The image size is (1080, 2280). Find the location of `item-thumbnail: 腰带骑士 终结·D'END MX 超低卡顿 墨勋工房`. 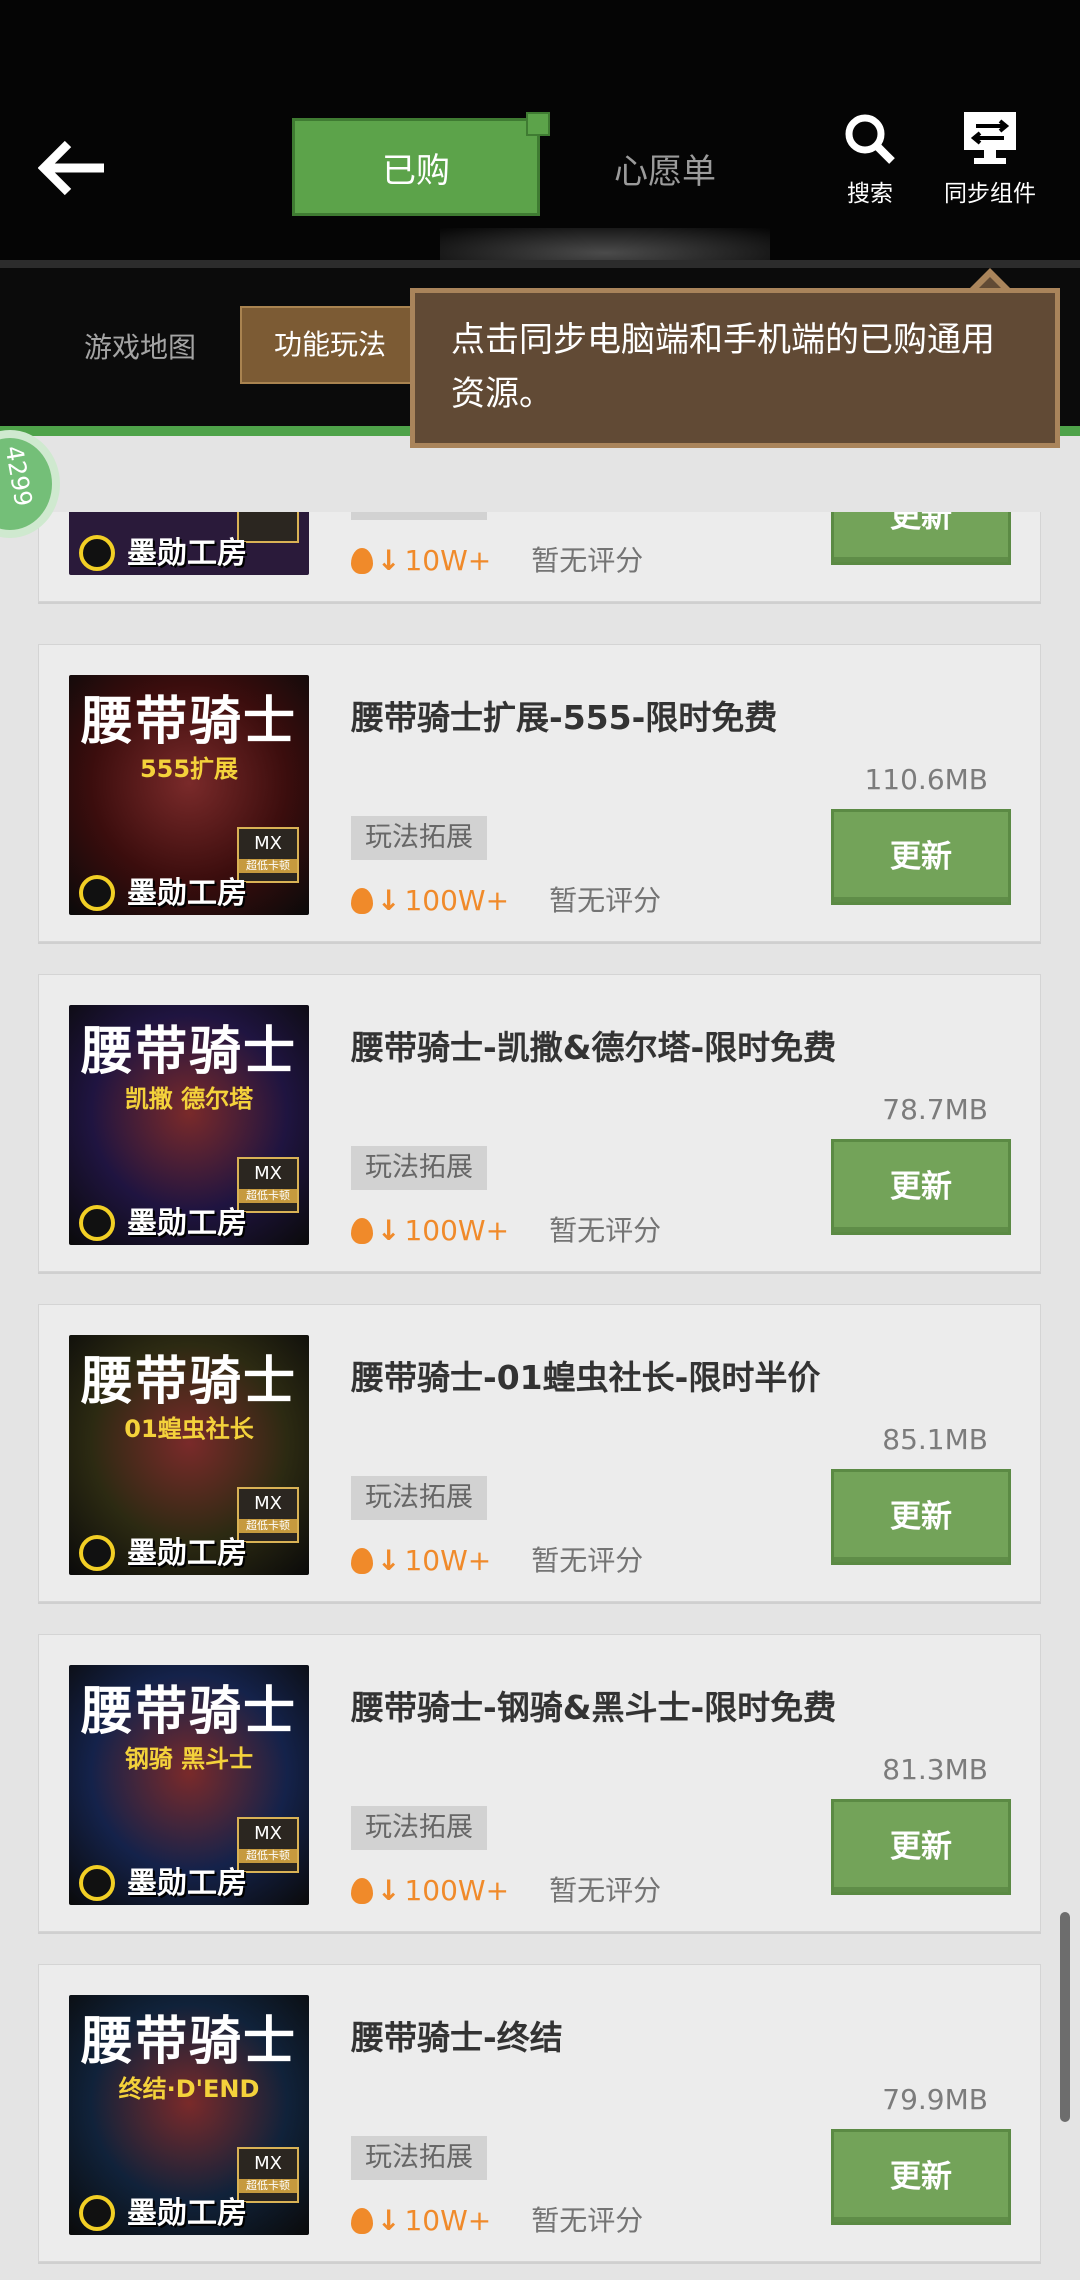

item-thumbnail: 腰带骑士 终结·D'END MX 超低卡顿 墨勋工房 is located at coordinates (189, 2115).